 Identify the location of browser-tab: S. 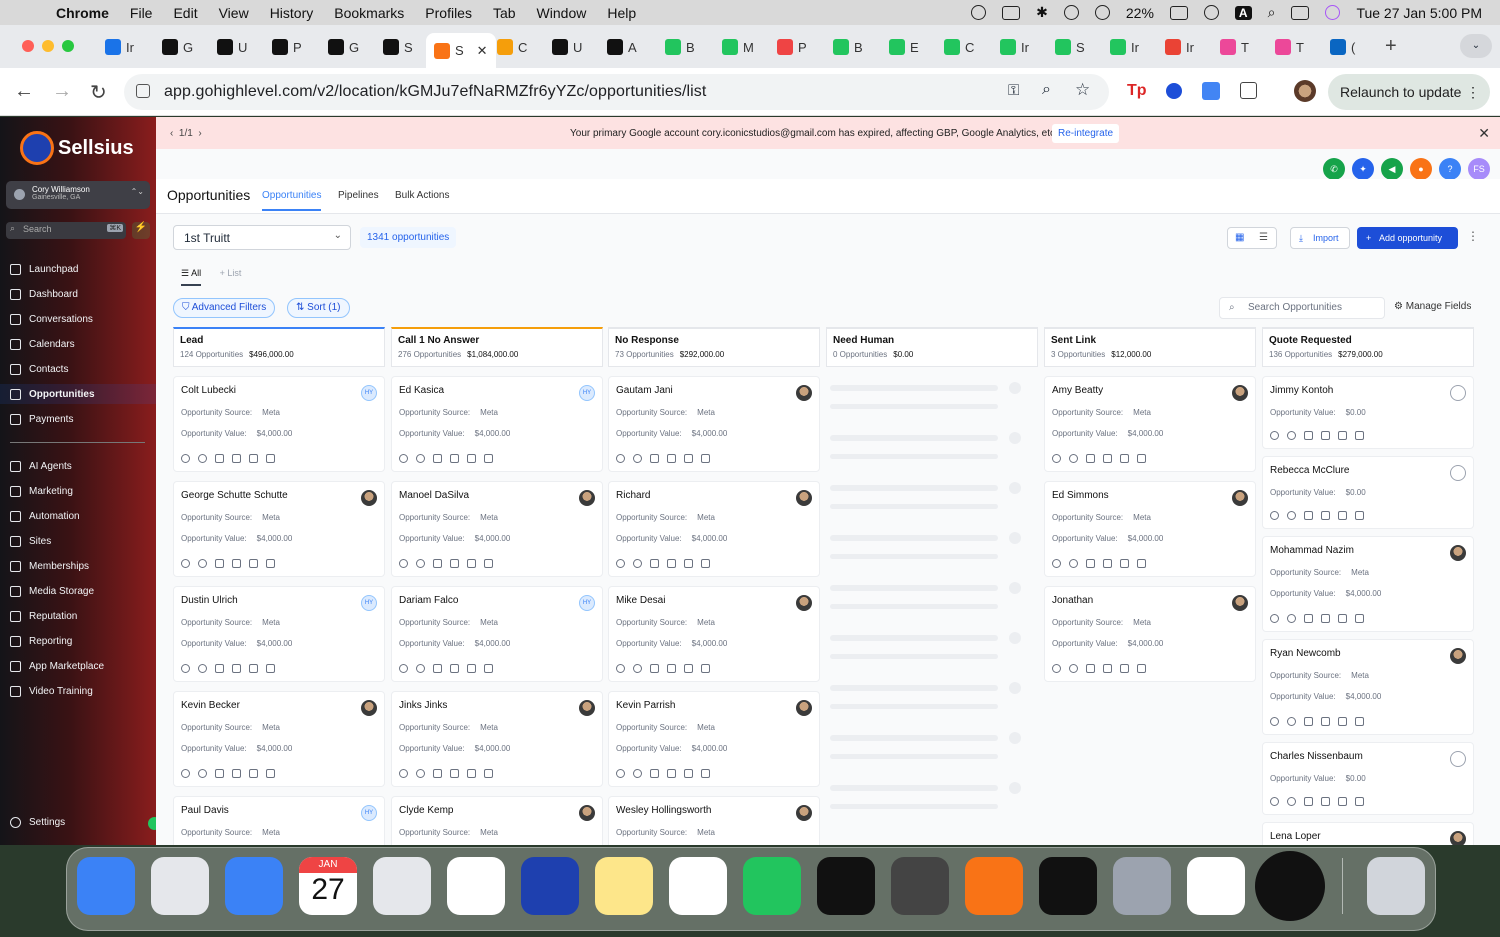
(1070, 47).